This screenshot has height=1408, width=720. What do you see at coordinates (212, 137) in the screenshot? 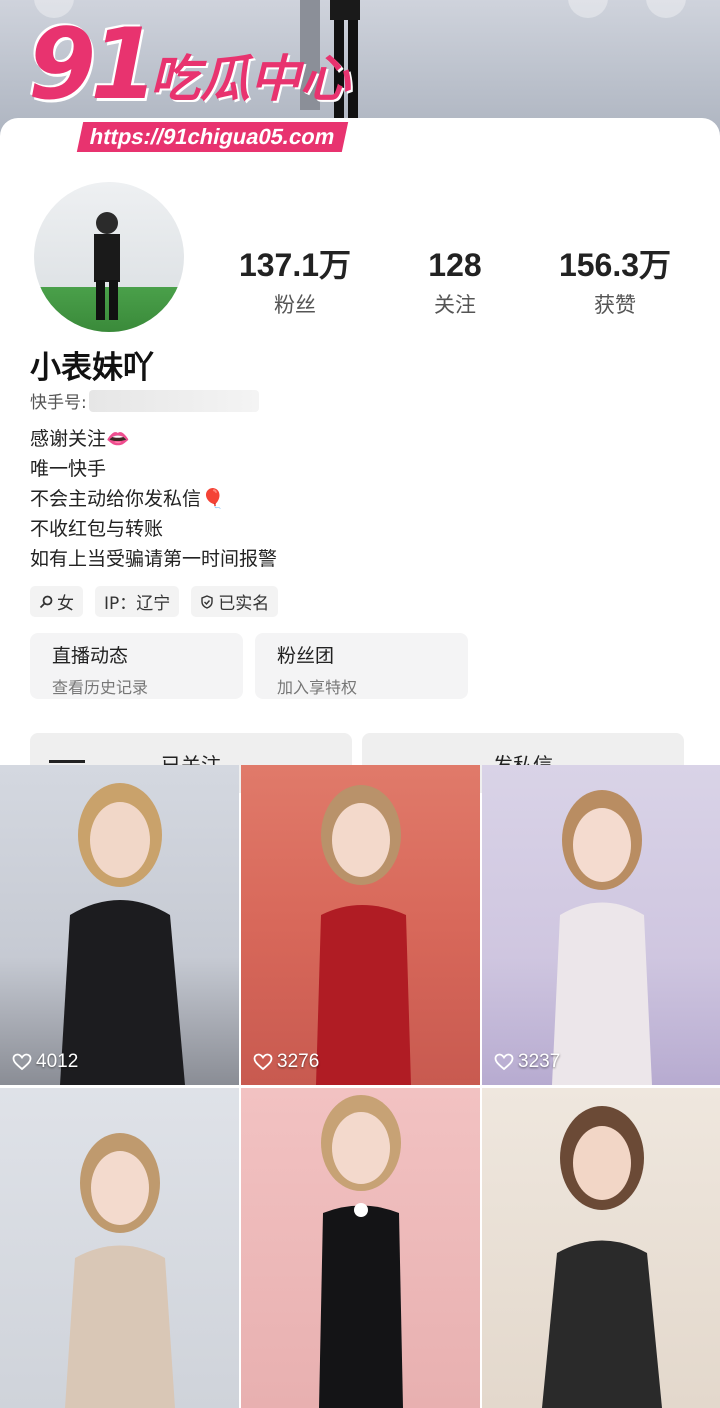
I see `watermark-url: https://91chigua05.com` at bounding box center [212, 137].